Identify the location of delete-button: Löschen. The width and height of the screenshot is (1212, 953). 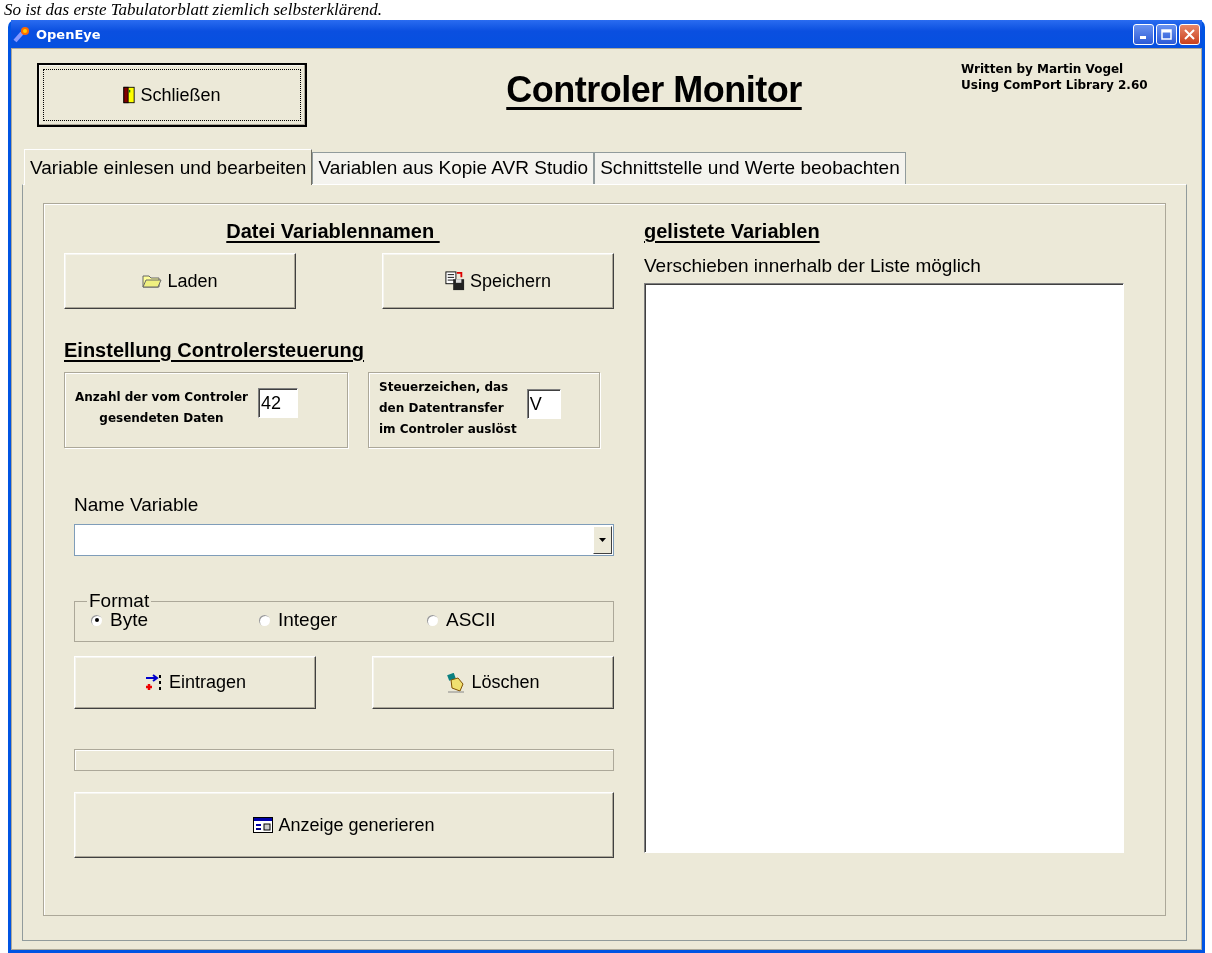
(493, 682).